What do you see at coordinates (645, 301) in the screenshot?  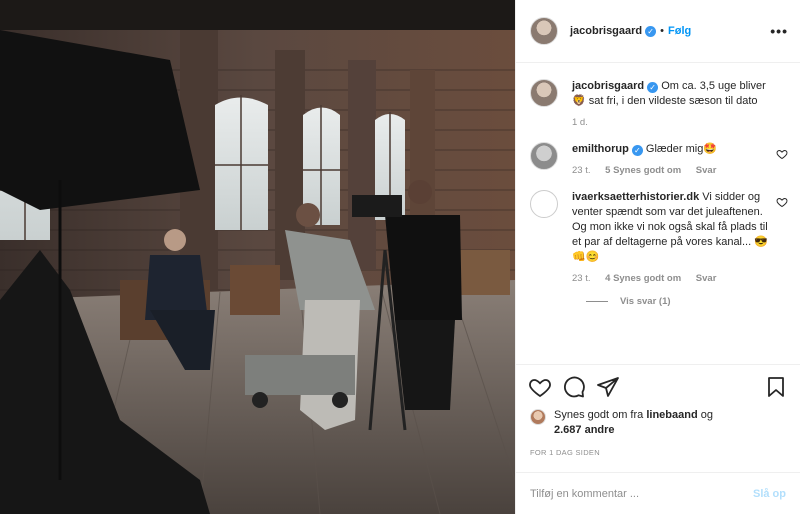 I see `view-replies-label: Vis svar (1)` at bounding box center [645, 301].